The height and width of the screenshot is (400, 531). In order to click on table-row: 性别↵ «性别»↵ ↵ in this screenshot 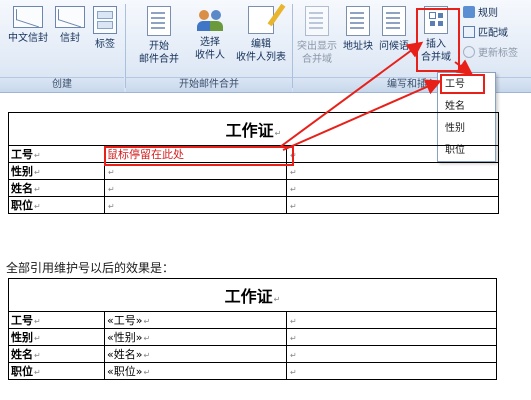, I will do `click(253, 337)`.